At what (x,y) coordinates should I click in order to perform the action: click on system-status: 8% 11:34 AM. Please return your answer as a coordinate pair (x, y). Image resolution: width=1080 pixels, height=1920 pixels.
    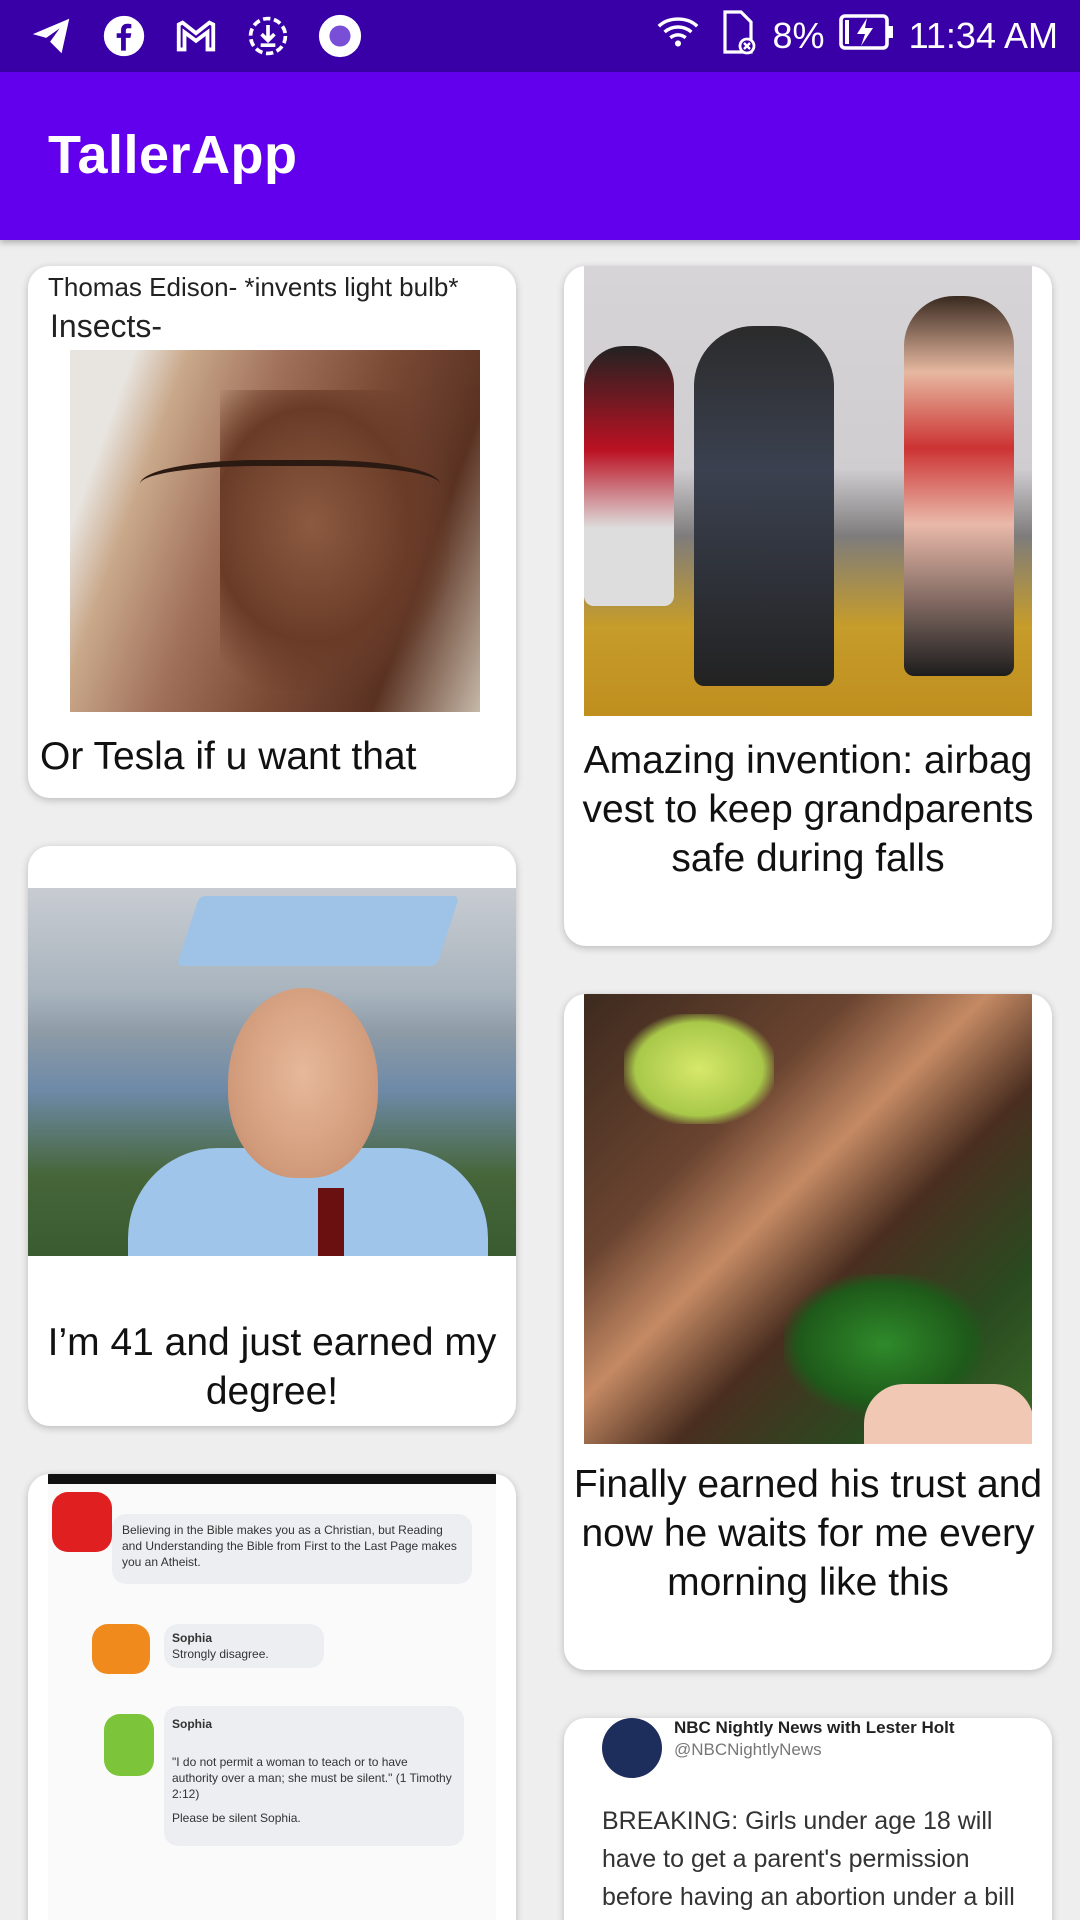
    Looking at the image, I should click on (856, 36).